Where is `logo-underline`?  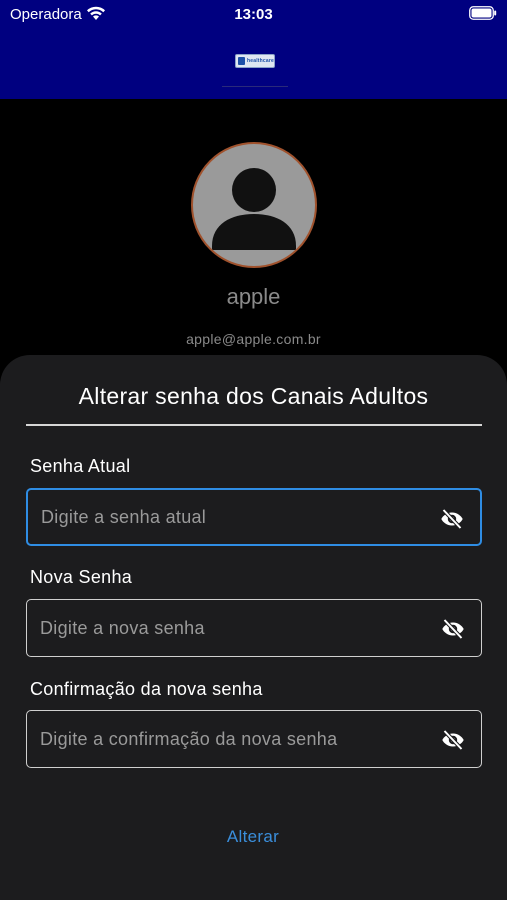
logo-underline is located at coordinates (255, 86).